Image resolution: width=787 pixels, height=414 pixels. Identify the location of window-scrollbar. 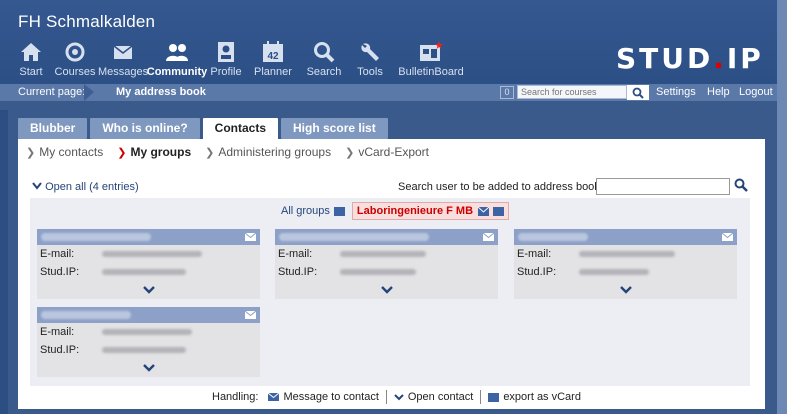
(782, 207).